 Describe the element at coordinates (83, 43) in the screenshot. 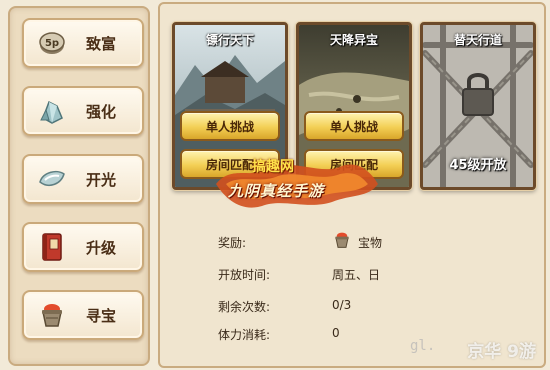

I see `sidebar-item-zhifu: 5p 致富` at that location.